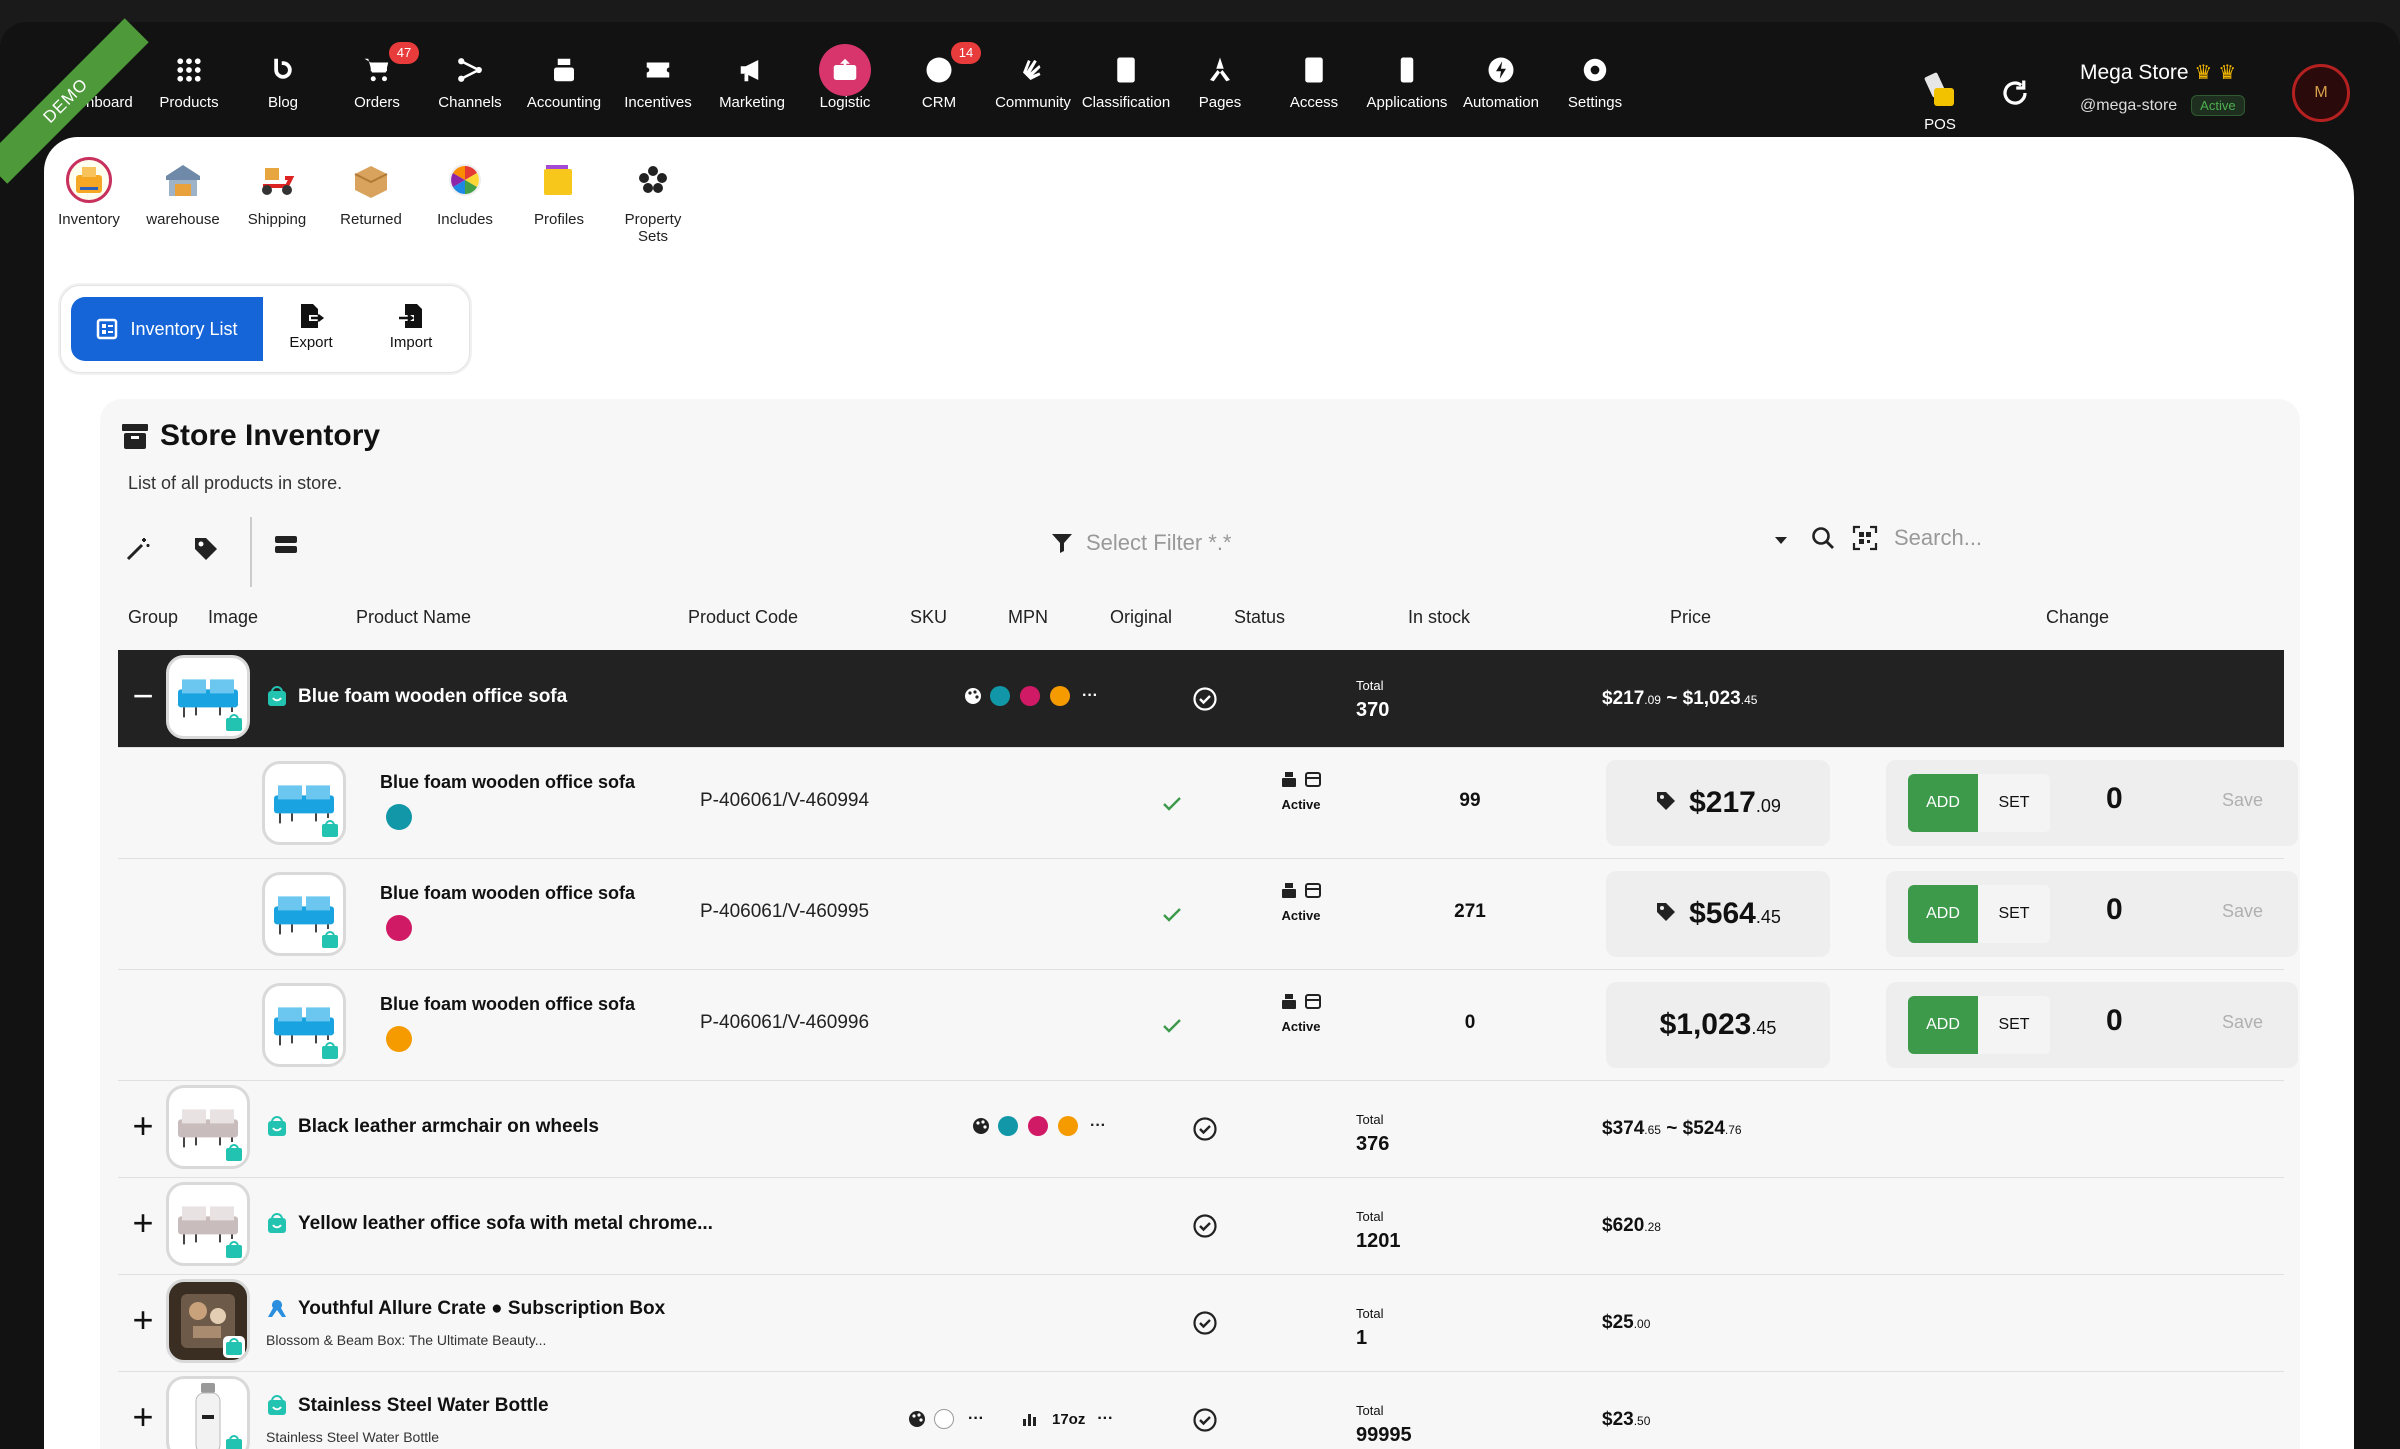  I want to click on collapse-icon: −, so click(143, 696).